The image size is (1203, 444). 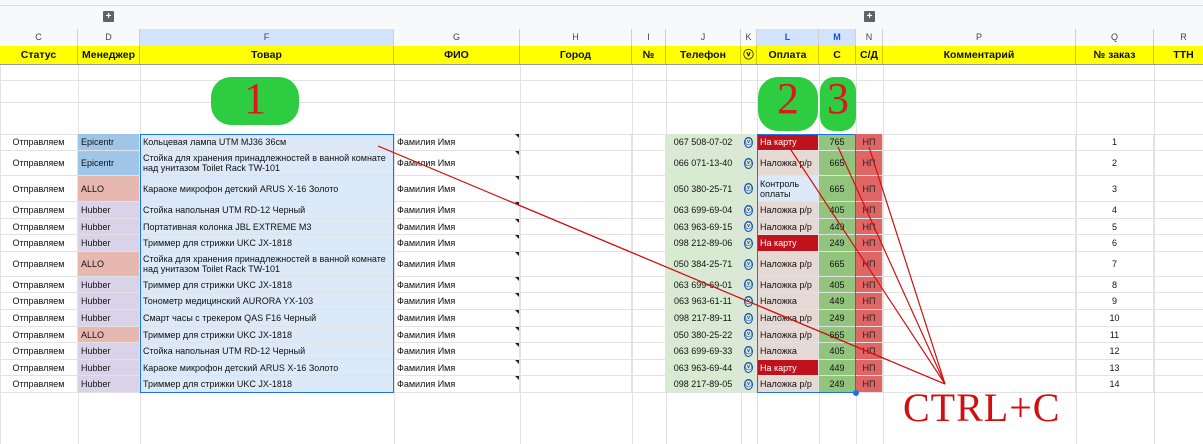 I want to click on header-status: Статус, so click(x=39, y=55).